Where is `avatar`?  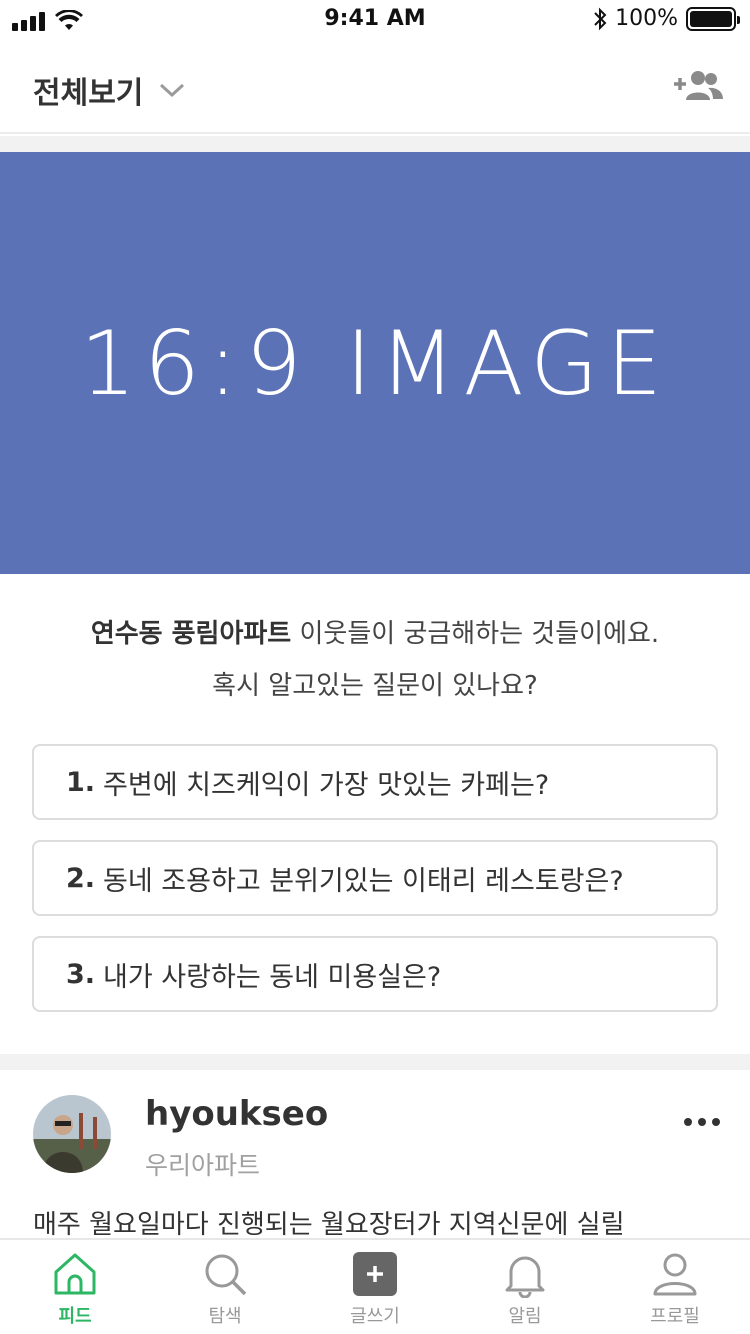 avatar is located at coordinates (72, 1134).